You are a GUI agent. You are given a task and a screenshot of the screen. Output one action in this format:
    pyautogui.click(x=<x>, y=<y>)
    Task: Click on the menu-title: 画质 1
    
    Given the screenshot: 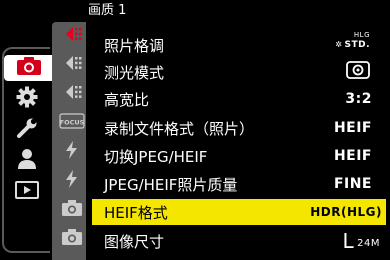 What is the action you would take?
    pyautogui.click(x=107, y=10)
    